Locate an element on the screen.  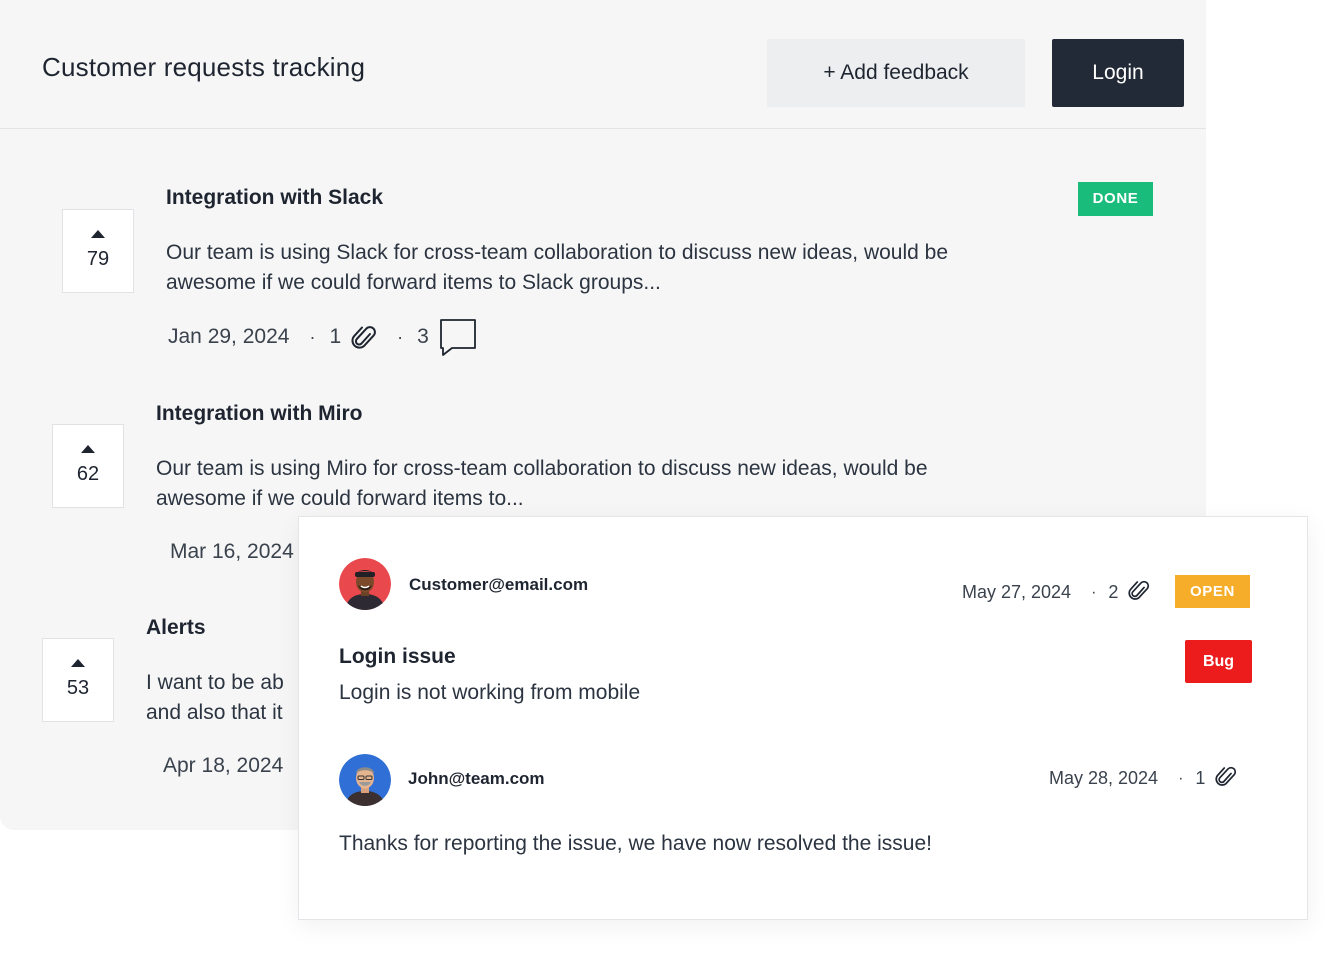
upvote-button: 62 is located at coordinates (88, 466).